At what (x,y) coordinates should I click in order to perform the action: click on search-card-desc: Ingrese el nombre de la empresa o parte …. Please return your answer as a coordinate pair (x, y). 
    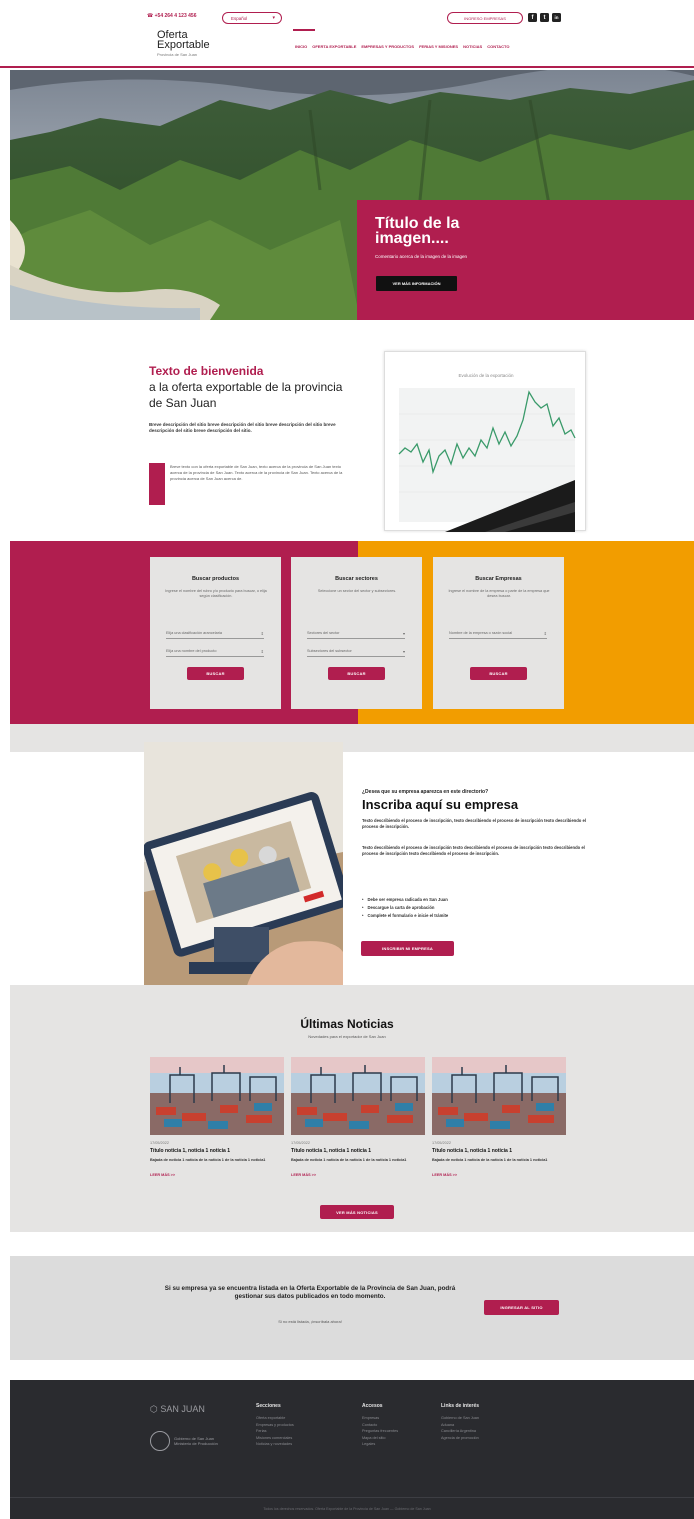
    Looking at the image, I should click on (499, 593).